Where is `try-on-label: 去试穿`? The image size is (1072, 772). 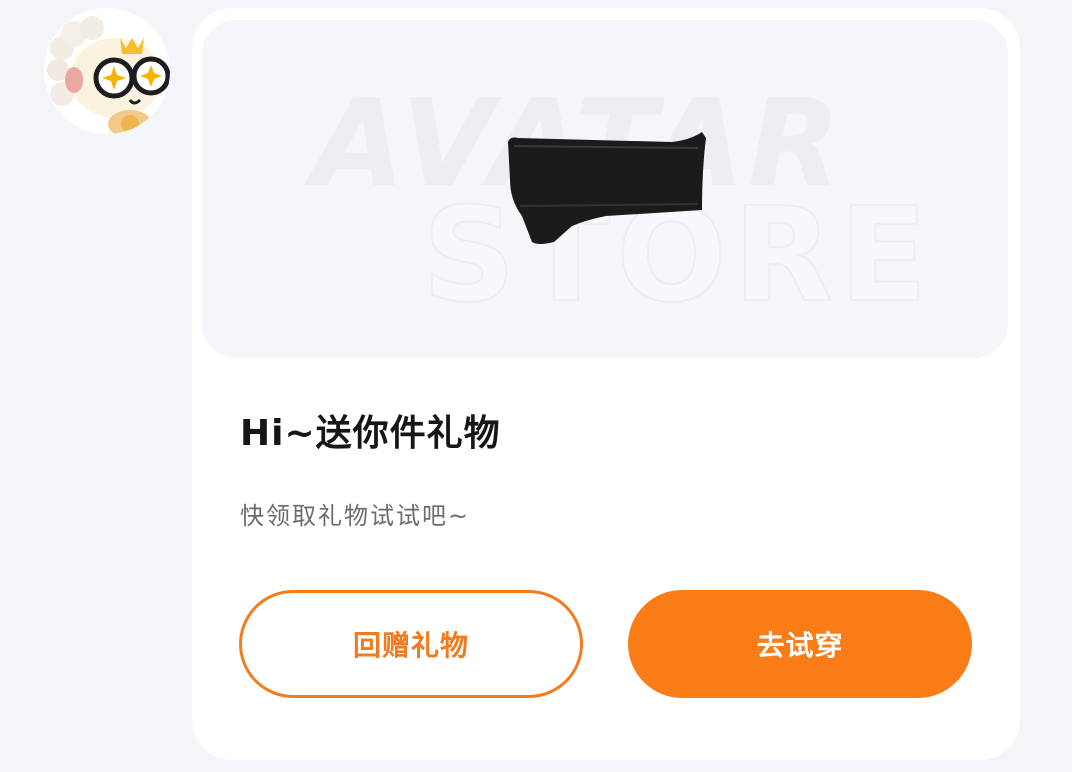 try-on-label: 去试穿 is located at coordinates (800, 645).